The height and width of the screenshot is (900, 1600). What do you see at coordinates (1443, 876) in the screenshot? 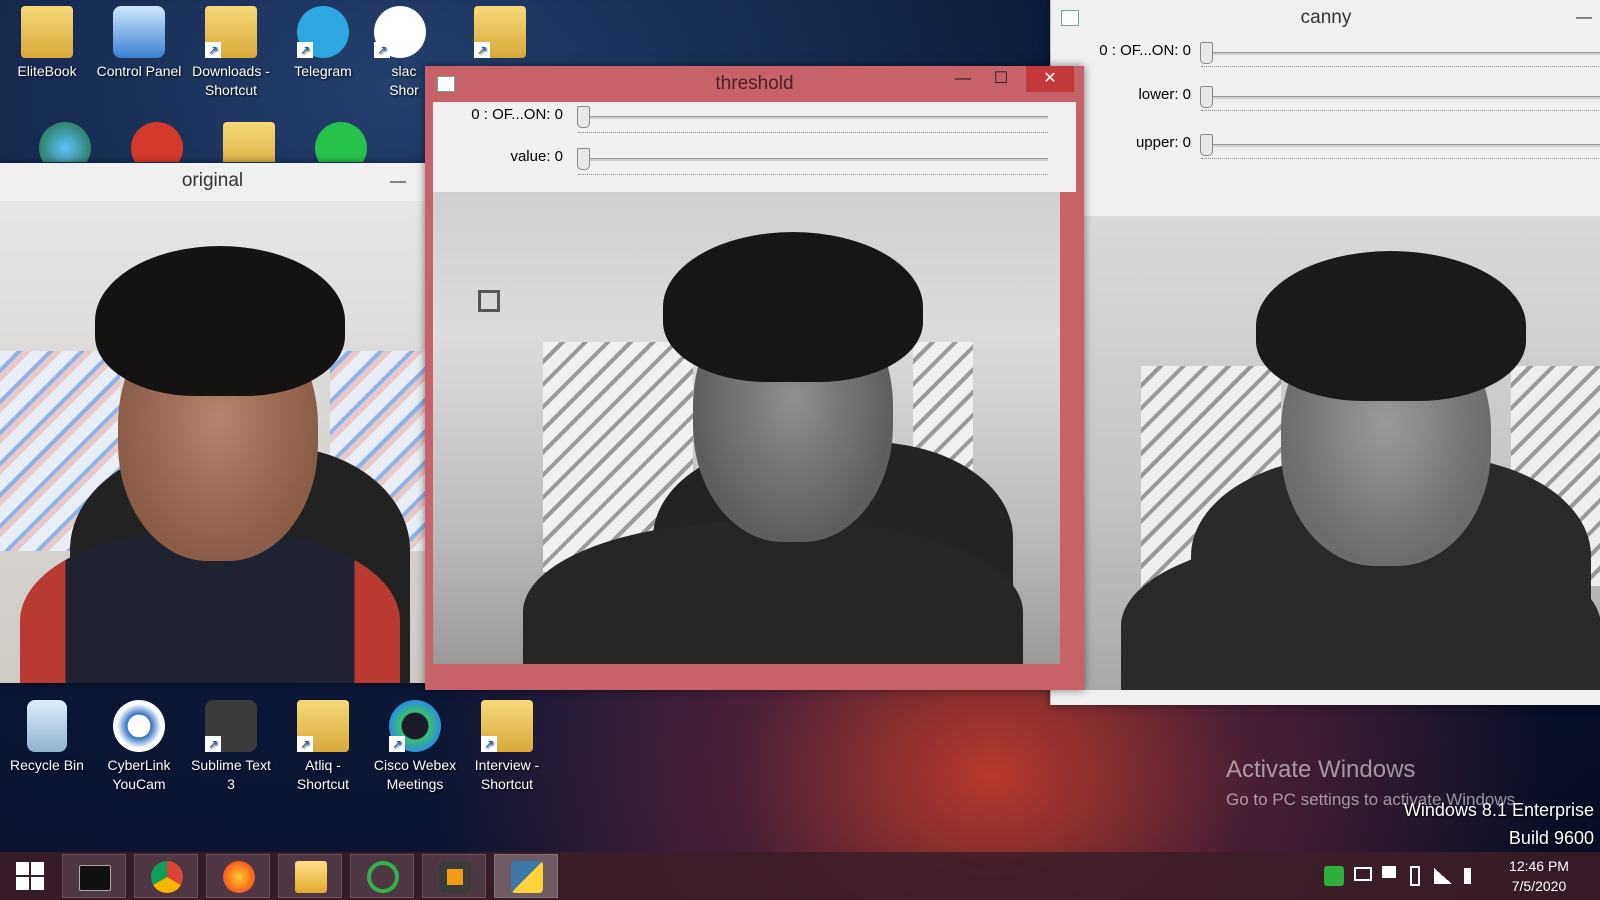
I see `signal-icon` at bounding box center [1443, 876].